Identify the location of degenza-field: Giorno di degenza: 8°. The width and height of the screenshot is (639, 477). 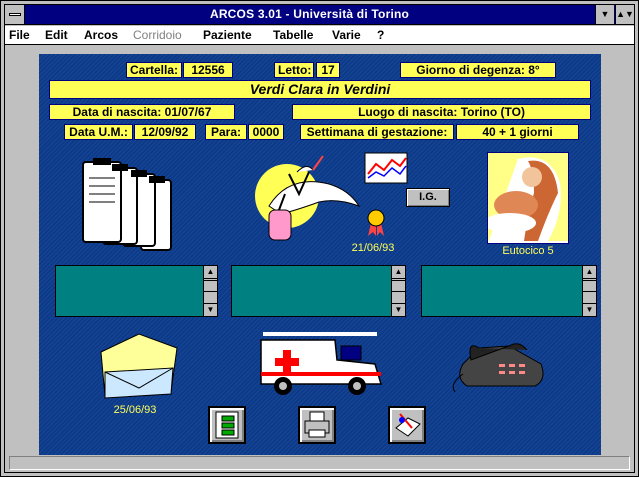
(478, 70).